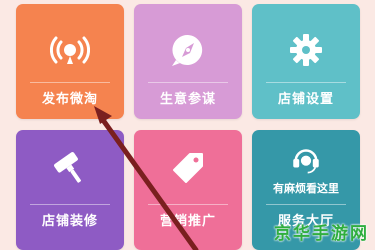 This screenshot has height=250, width=375. I want to click on tile-publish-weitao: 发布微淘, so click(70, 61).